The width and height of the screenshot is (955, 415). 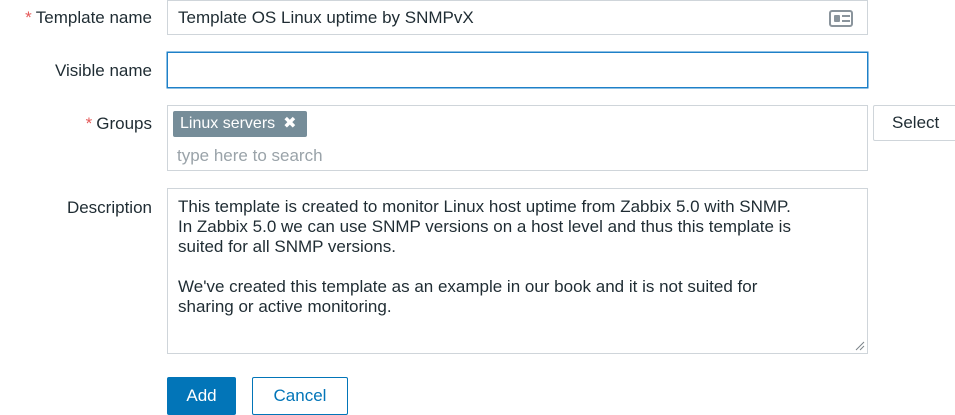 I want to click on description-label: Description, so click(x=109, y=207).